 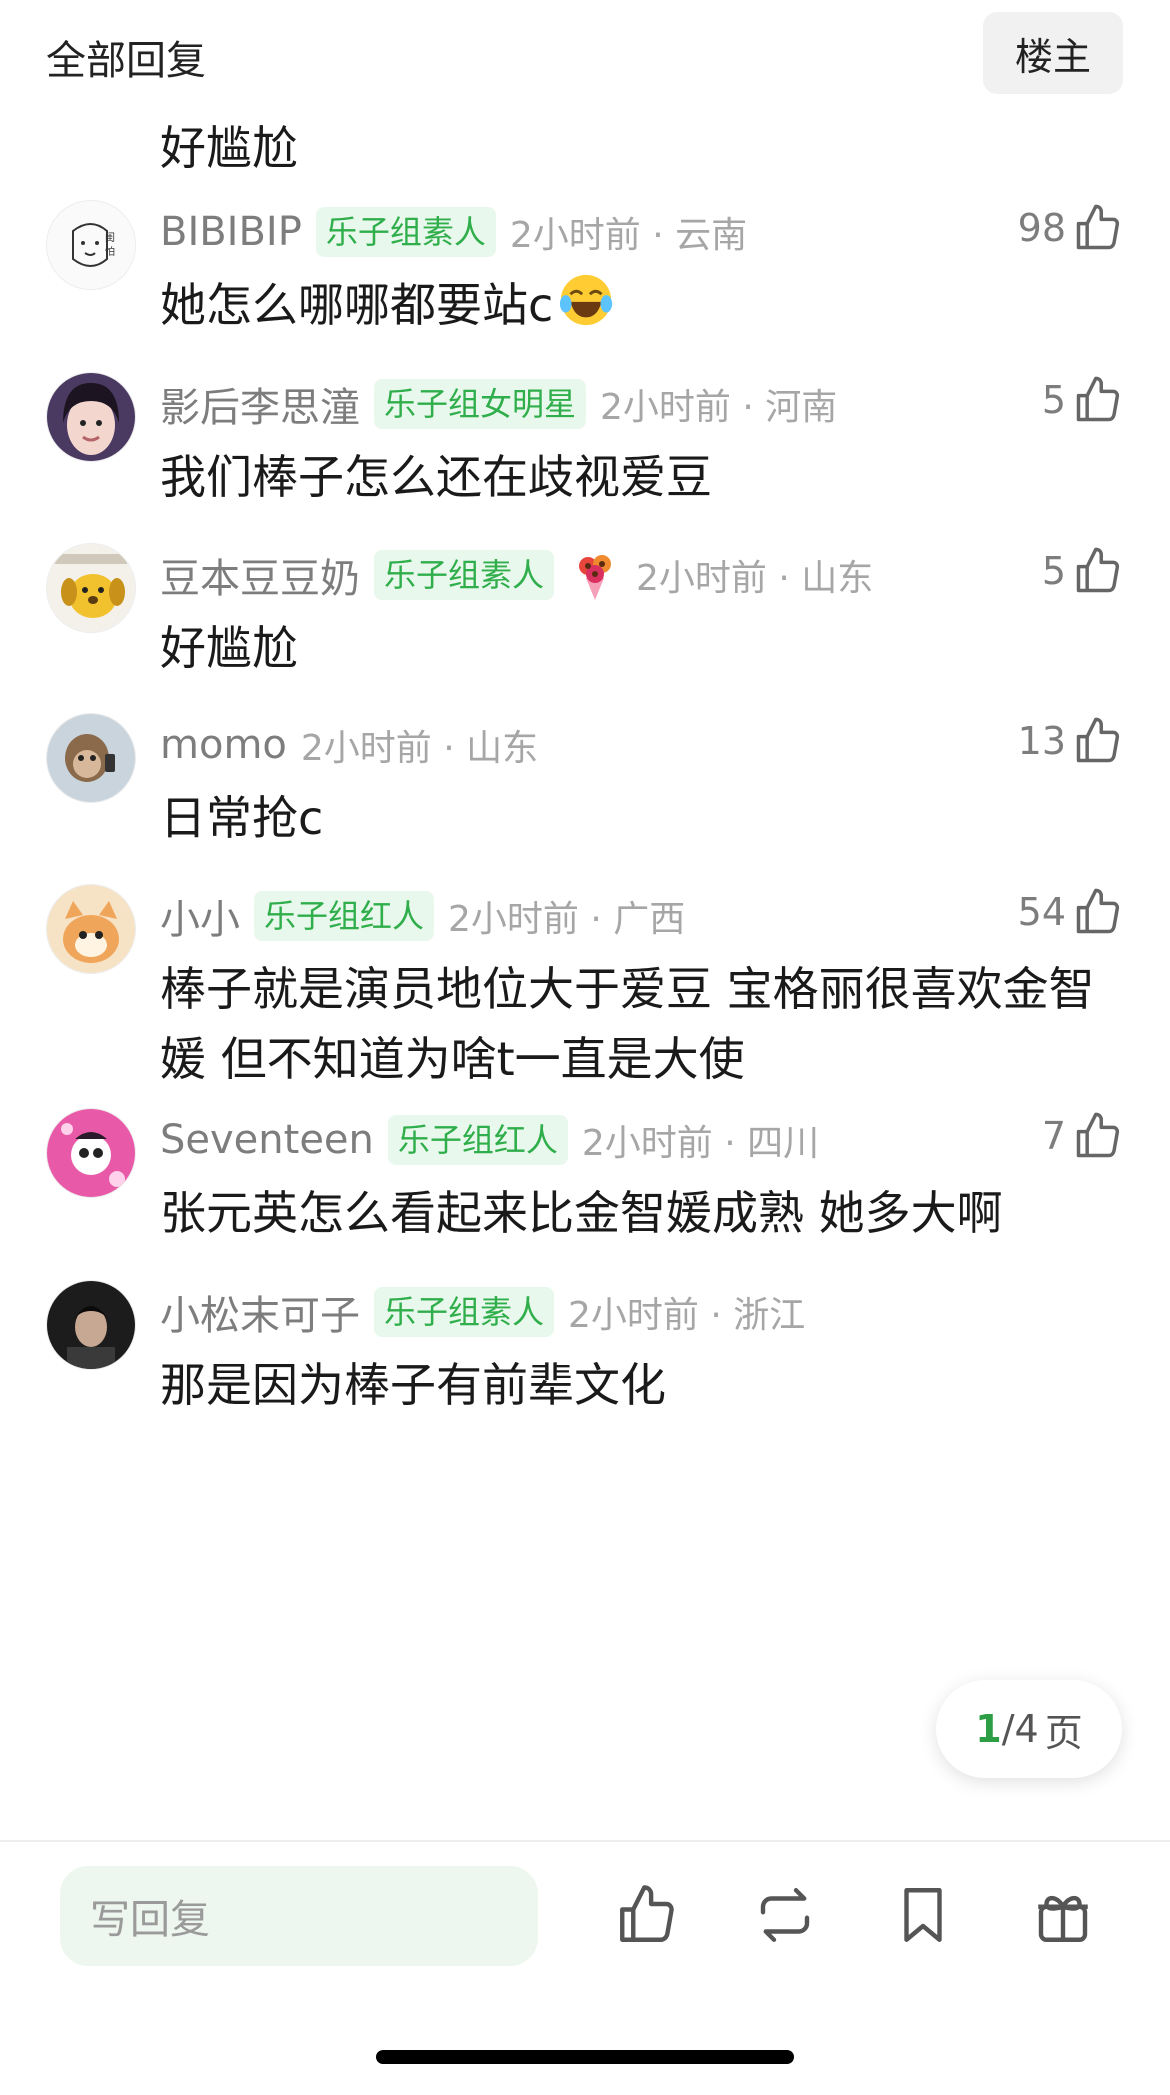 What do you see at coordinates (687, 1315) in the screenshot?
I see `timestamp-location: 2小时前 · 浙江` at bounding box center [687, 1315].